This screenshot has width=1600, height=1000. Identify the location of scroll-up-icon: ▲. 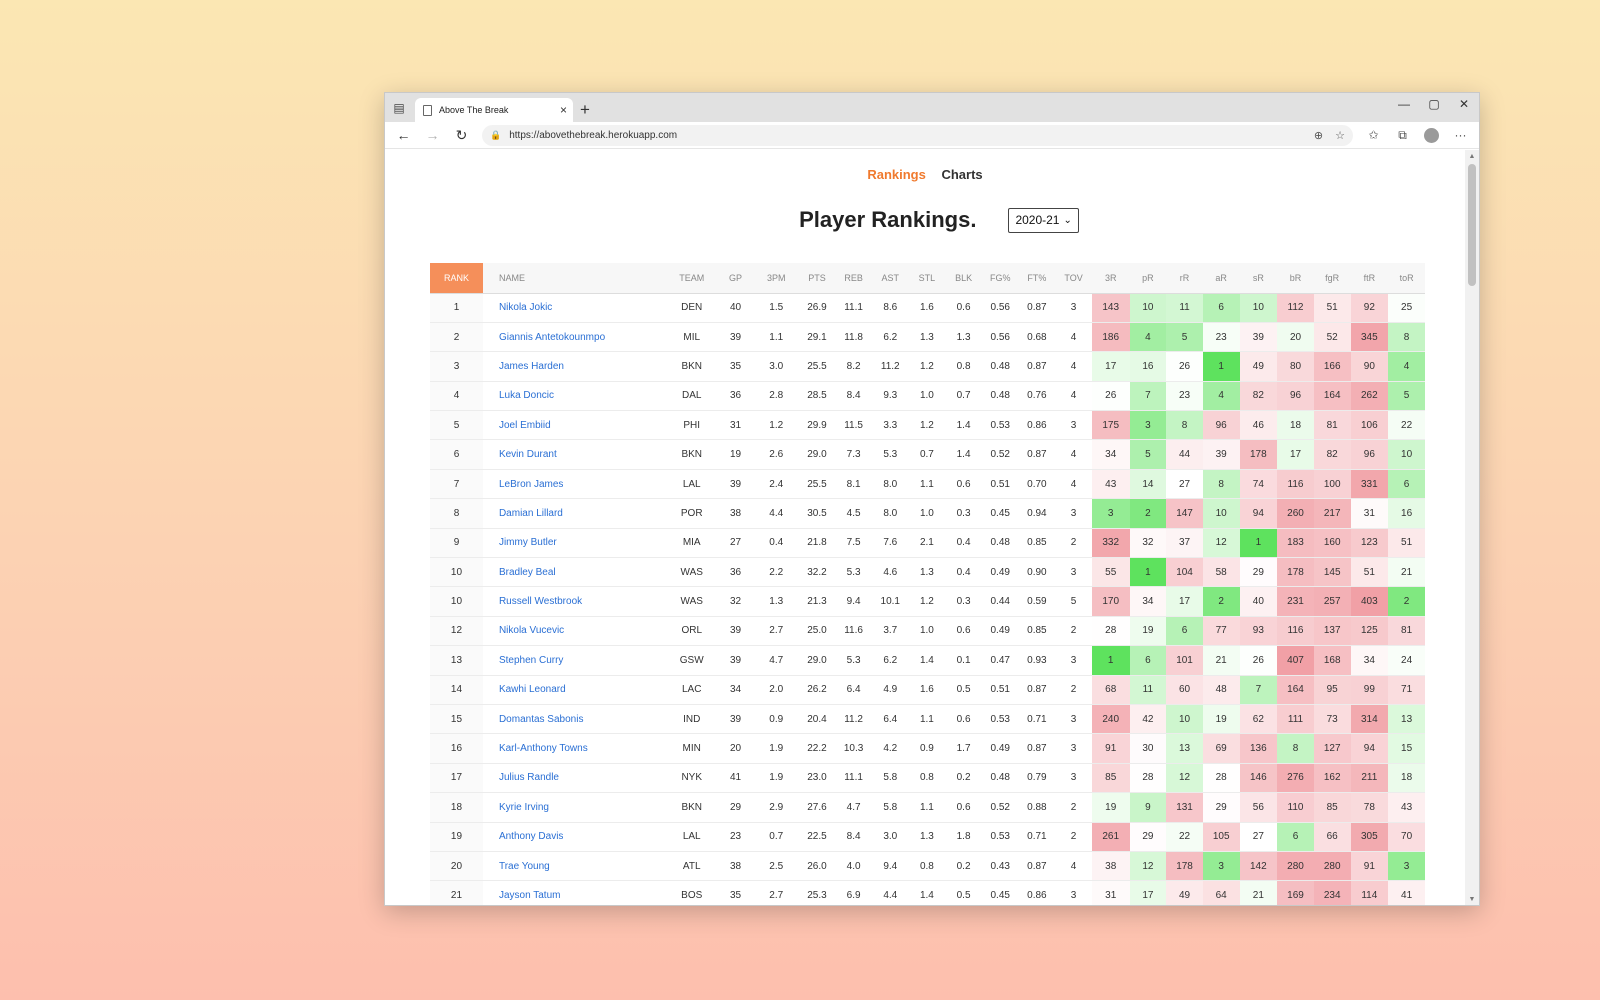
(1472, 156).